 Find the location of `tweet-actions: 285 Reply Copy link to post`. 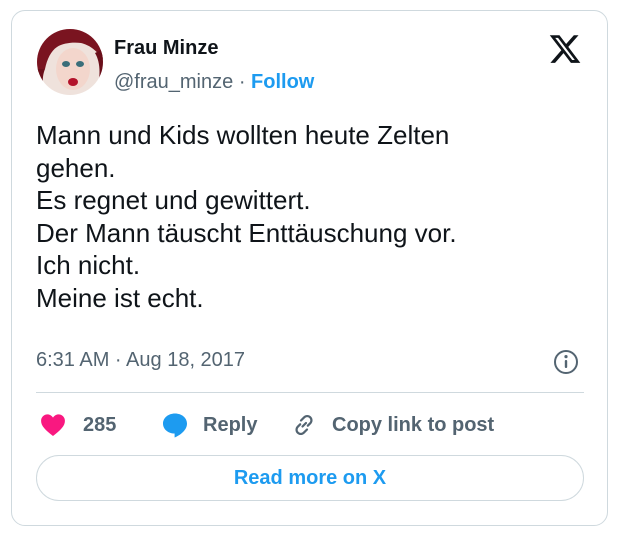

tweet-actions: 285 Reply Copy link to post is located at coordinates (310, 425).